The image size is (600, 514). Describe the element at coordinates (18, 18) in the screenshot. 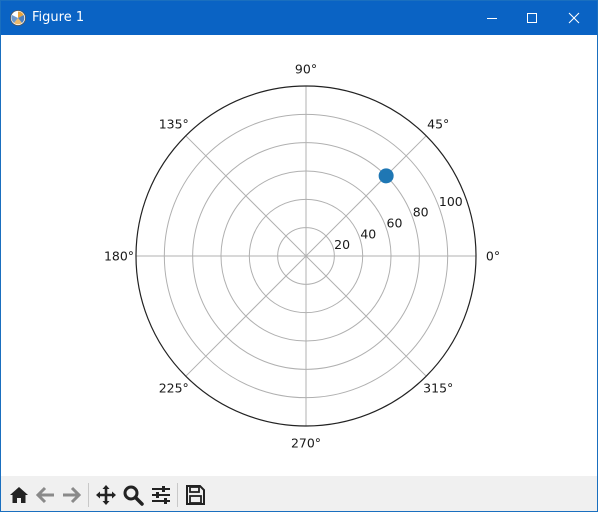

I see `matplotlib-logo-icon` at that location.